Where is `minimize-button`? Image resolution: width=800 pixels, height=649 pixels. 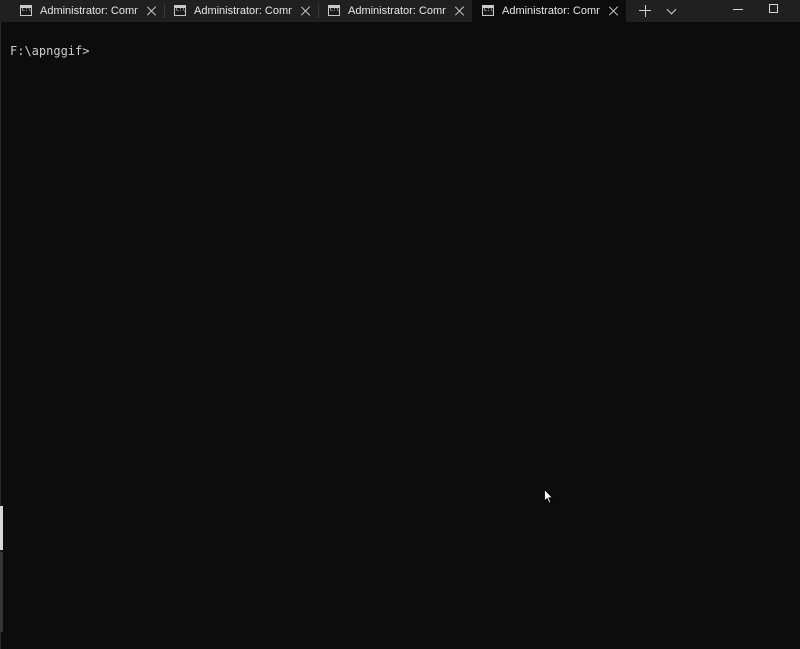 minimize-button is located at coordinates (738, 11).